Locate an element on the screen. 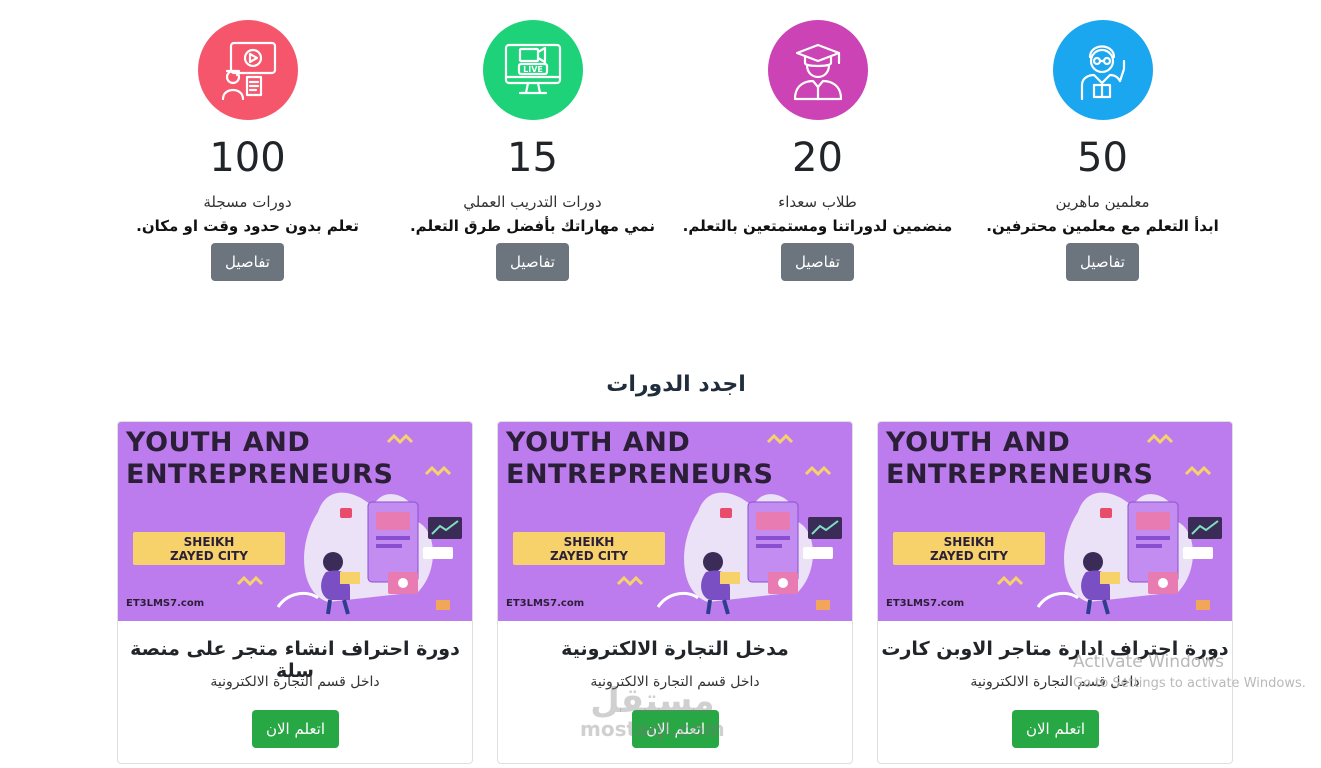 The height and width of the screenshot is (768, 1321). svg-text: LIVE is located at coordinates (533, 69).